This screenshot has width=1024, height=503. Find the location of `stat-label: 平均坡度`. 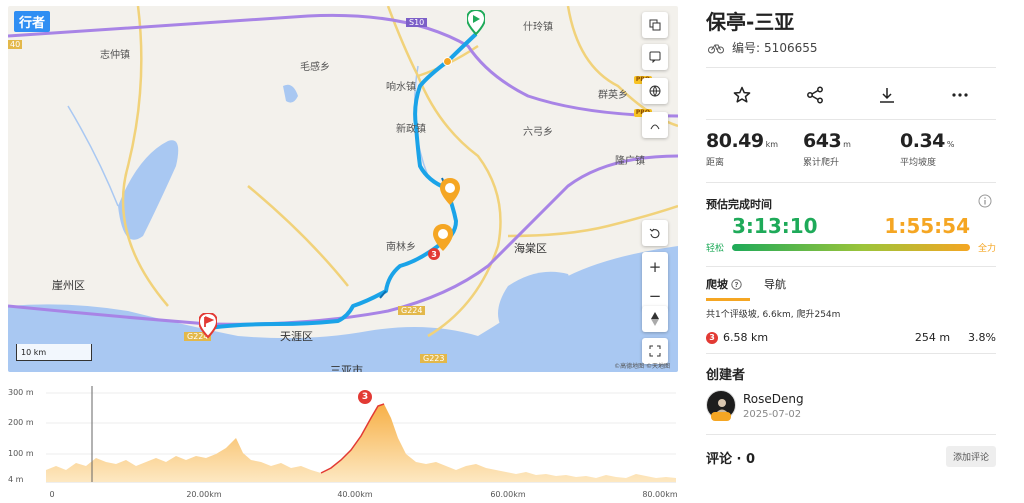

stat-label: 平均坡度 is located at coordinates (918, 163).